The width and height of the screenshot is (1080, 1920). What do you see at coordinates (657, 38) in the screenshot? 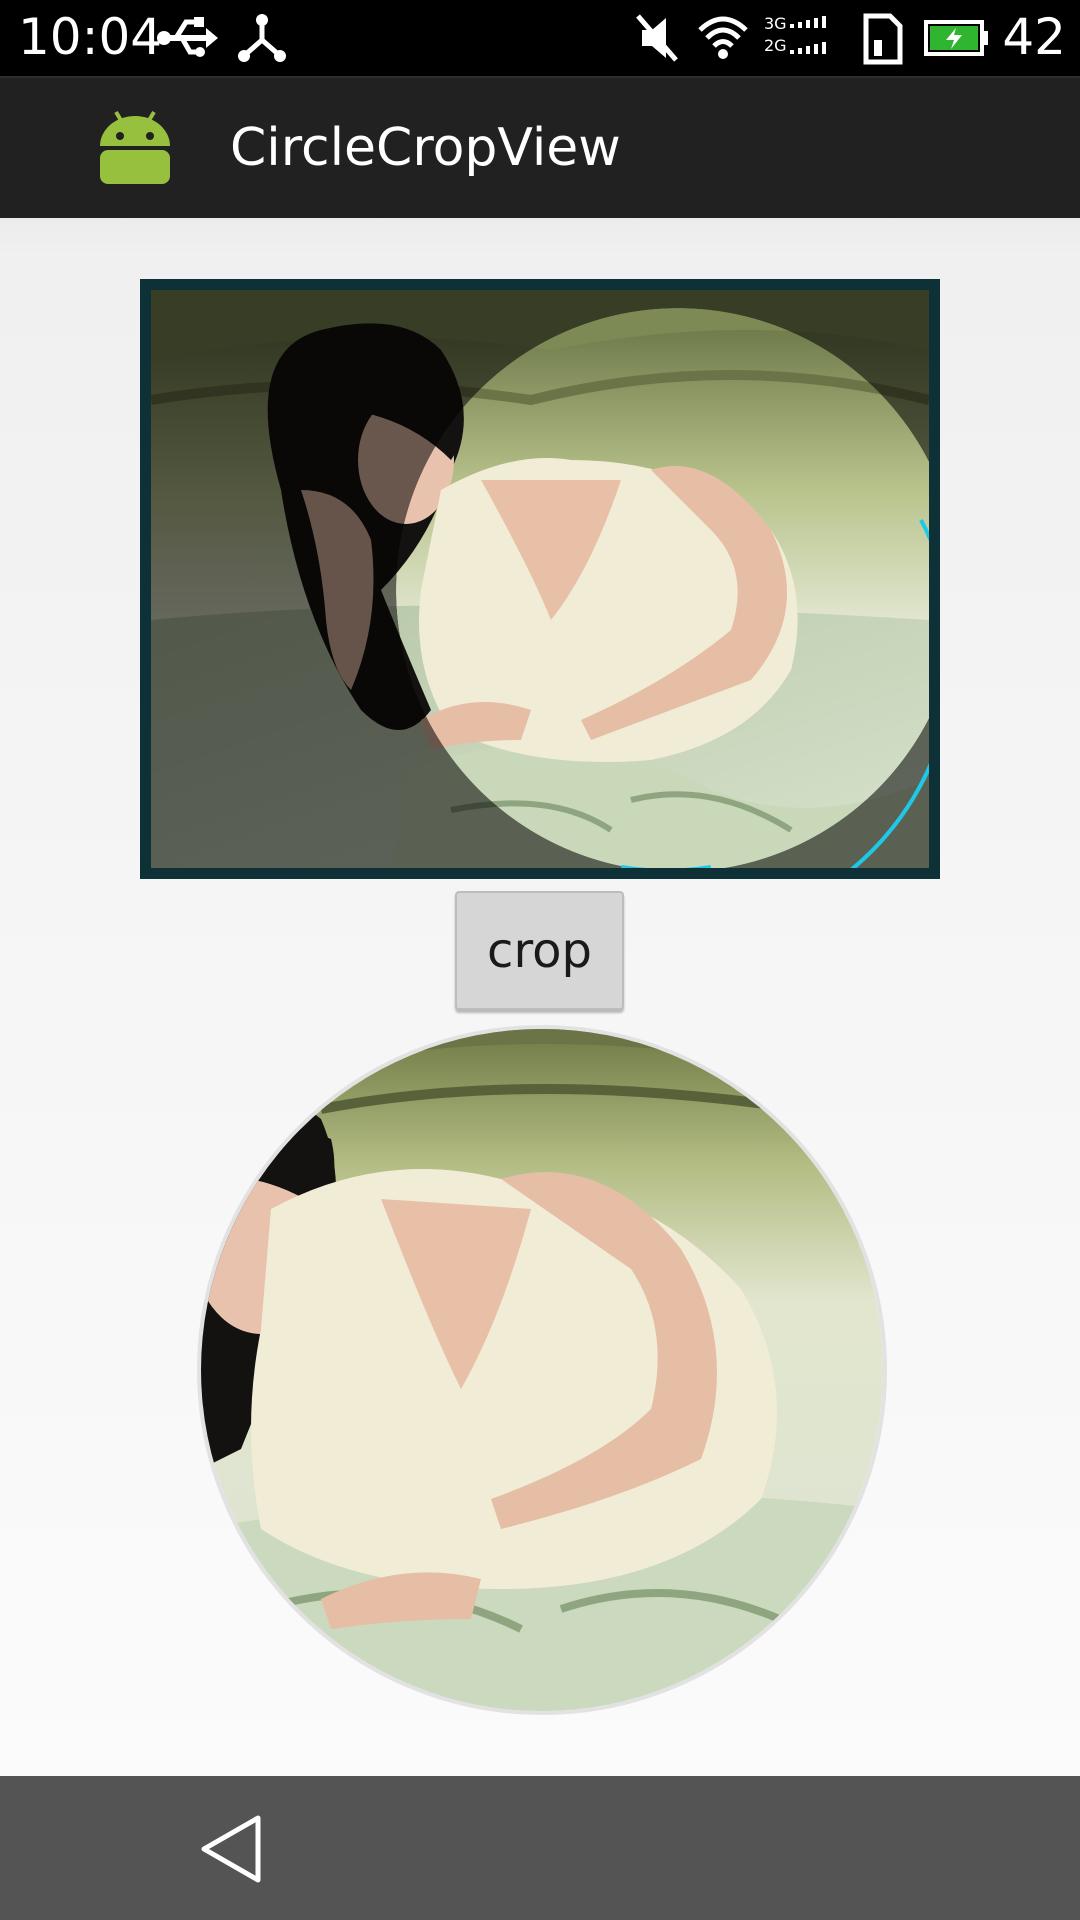
I see `mute-icon` at bounding box center [657, 38].